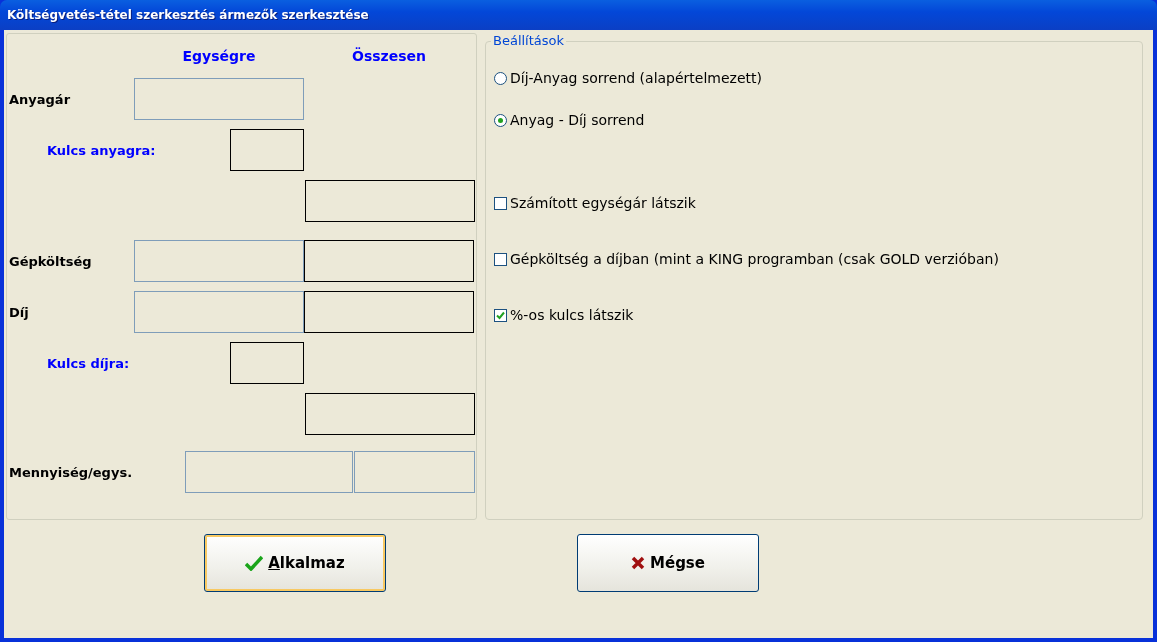  I want to click on row-label: Mennyiség/egys., so click(71, 472).